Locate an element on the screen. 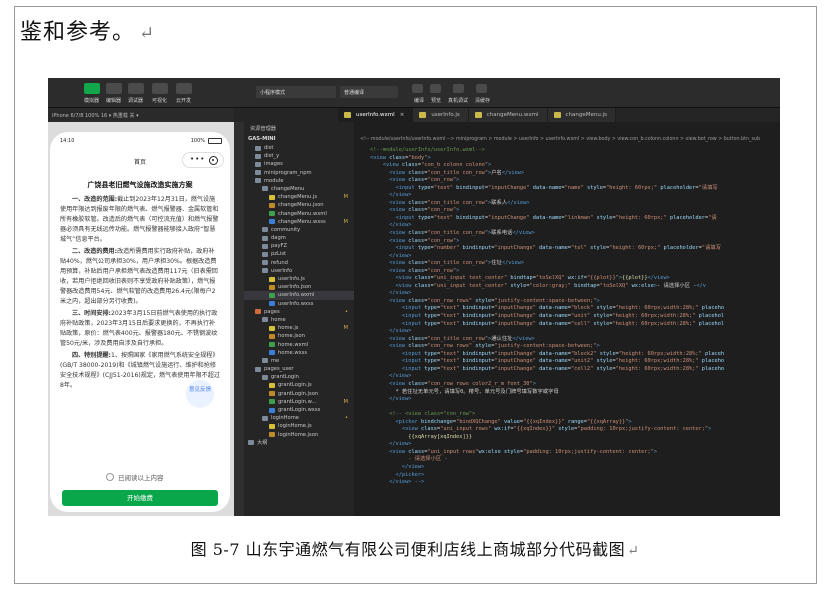 Image resolution: width=830 pixels, height=594 pixels. code-line: </picker> is located at coordinates (575, 476).